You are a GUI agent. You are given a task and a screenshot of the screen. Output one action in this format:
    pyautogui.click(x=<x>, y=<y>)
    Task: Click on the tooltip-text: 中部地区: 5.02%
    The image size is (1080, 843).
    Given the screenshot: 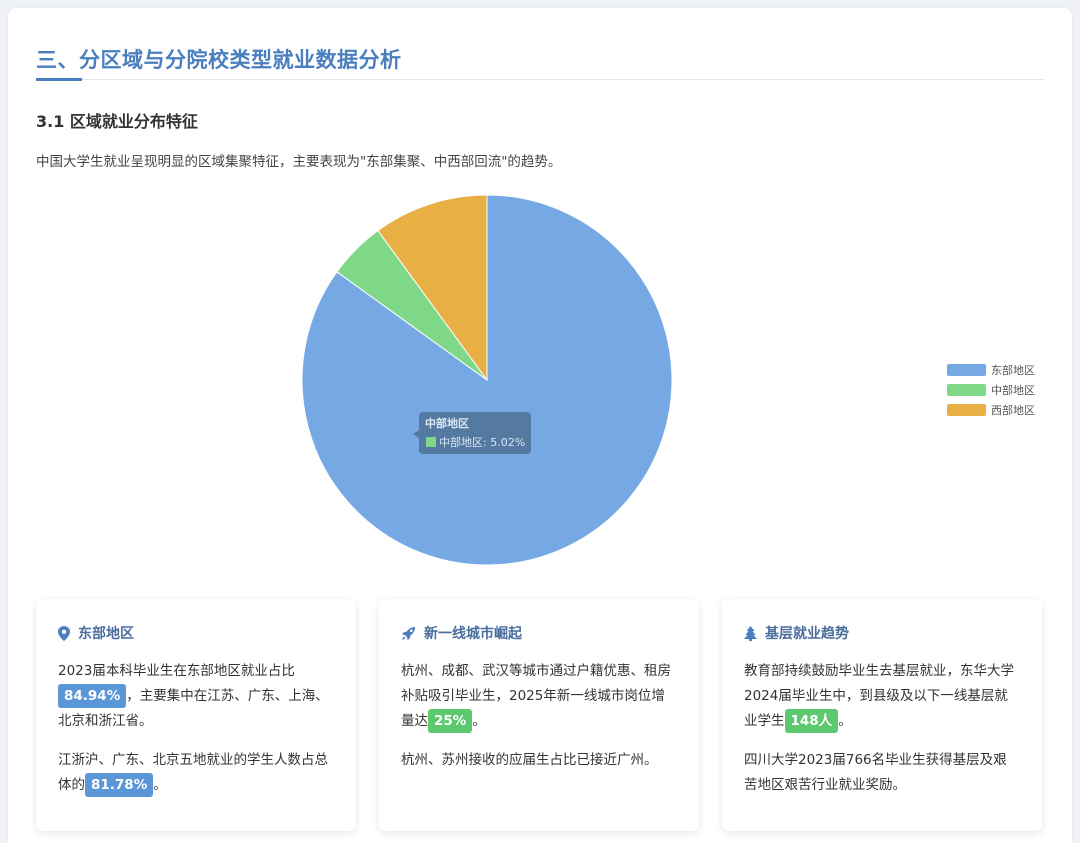 What is the action you would take?
    pyautogui.click(x=482, y=442)
    